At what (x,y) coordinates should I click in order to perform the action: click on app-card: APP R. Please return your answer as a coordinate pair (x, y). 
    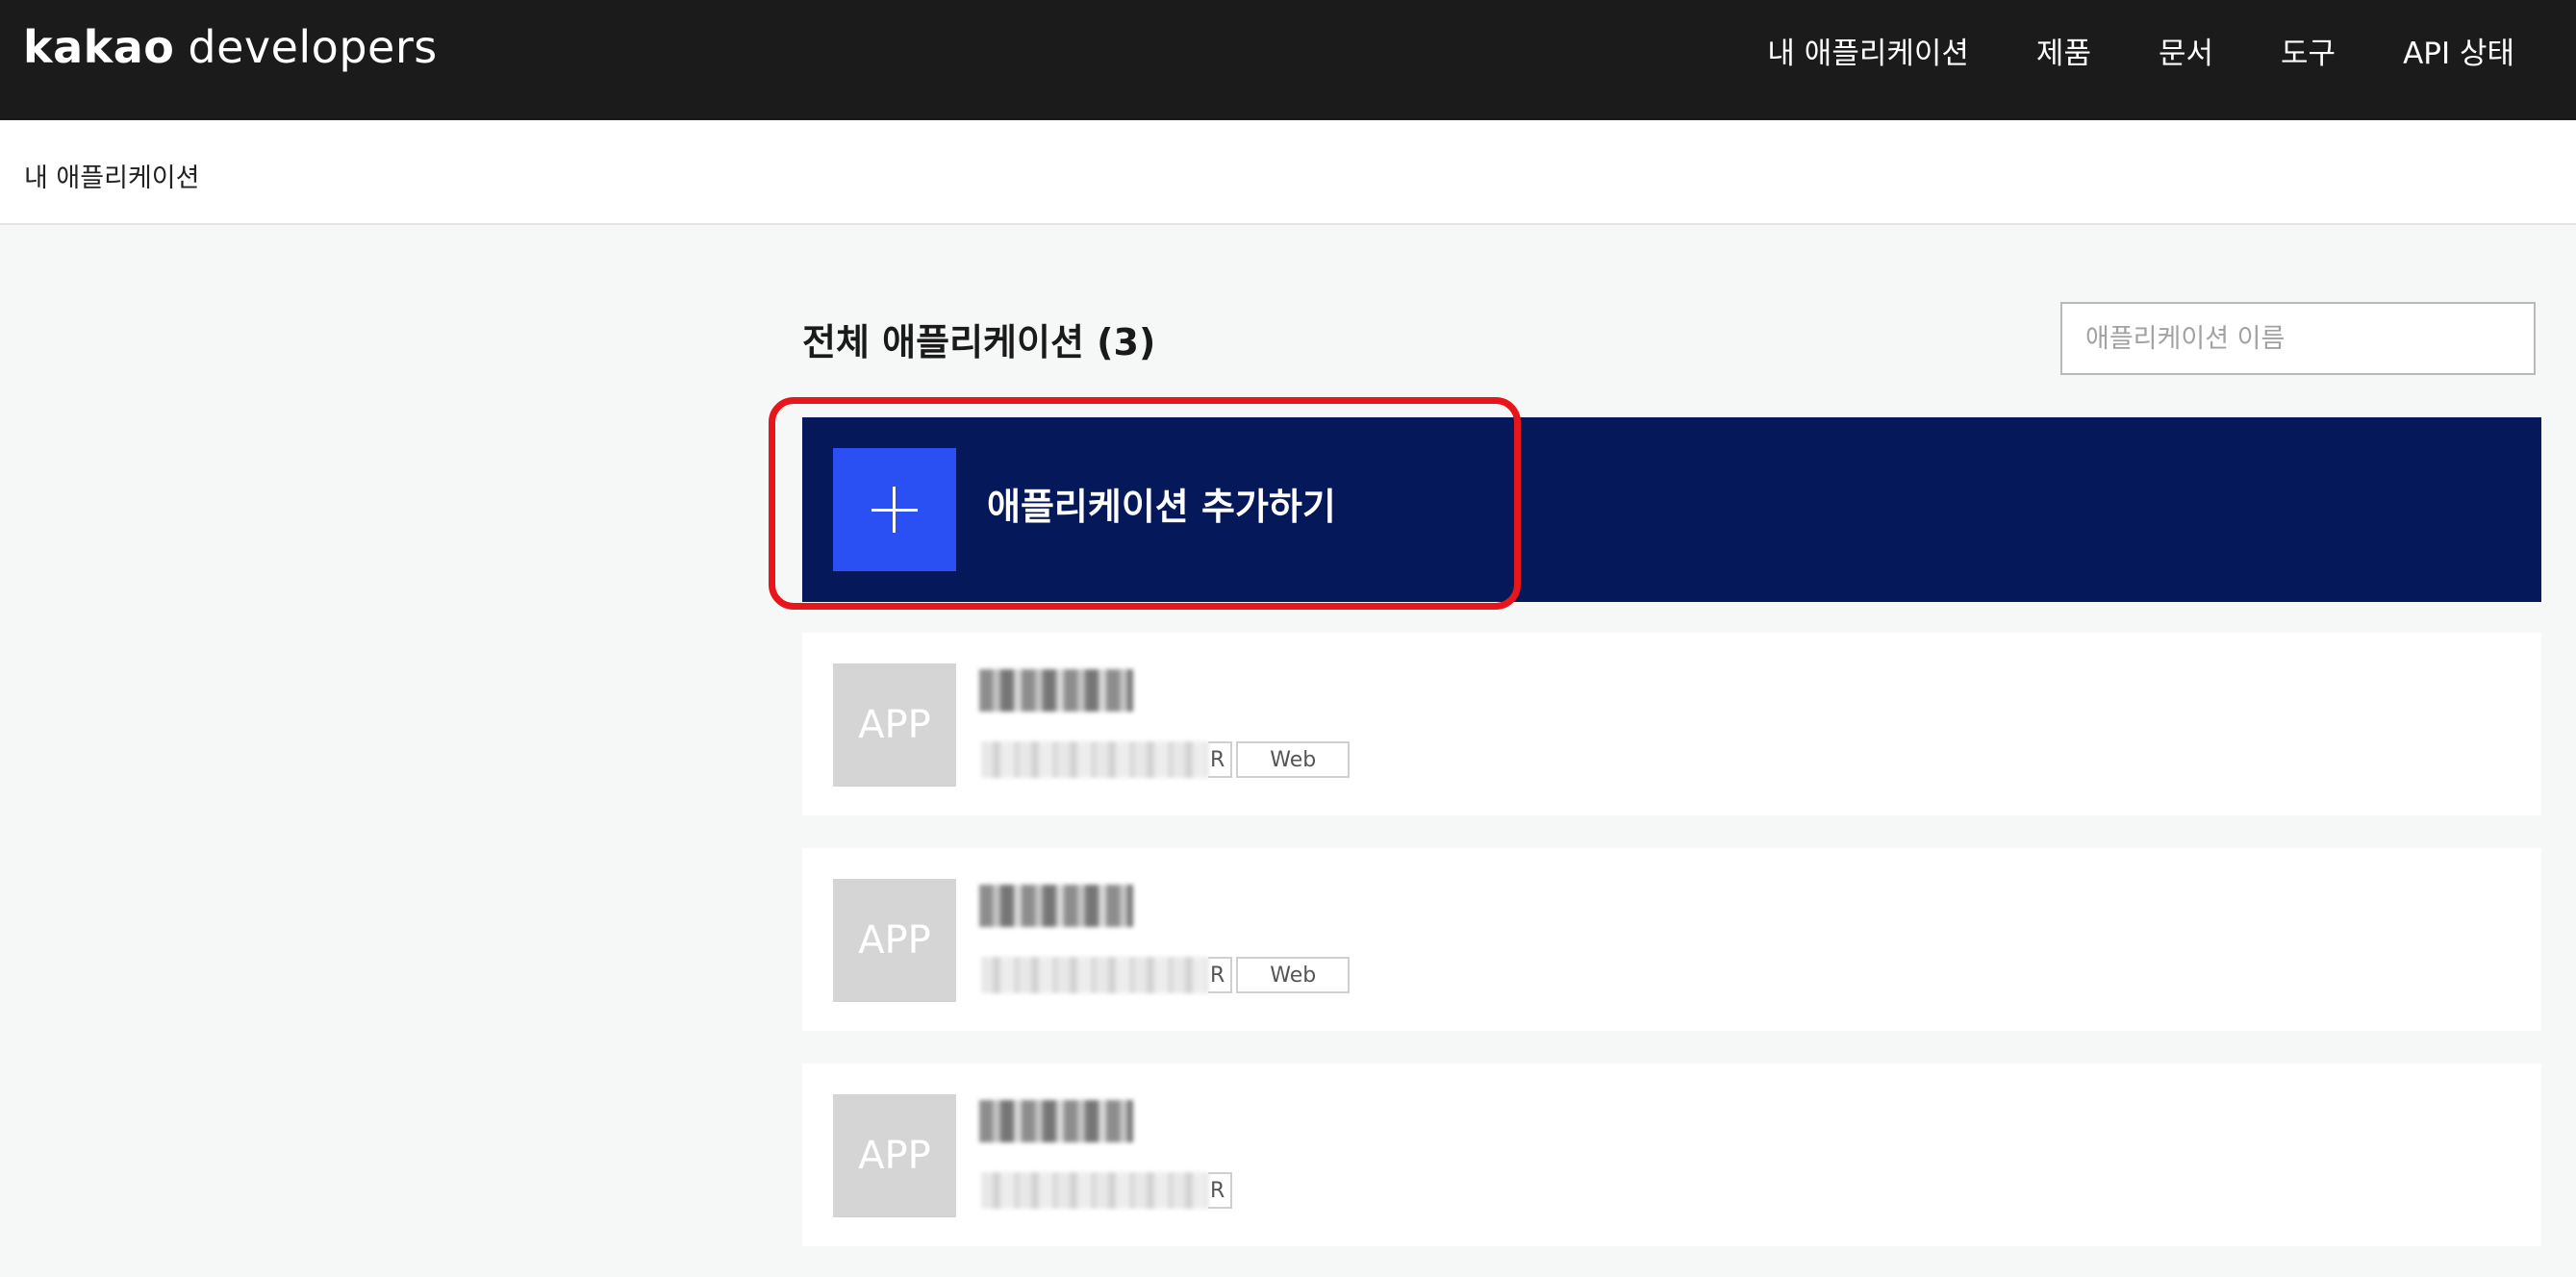
    Looking at the image, I should click on (1671, 1155).